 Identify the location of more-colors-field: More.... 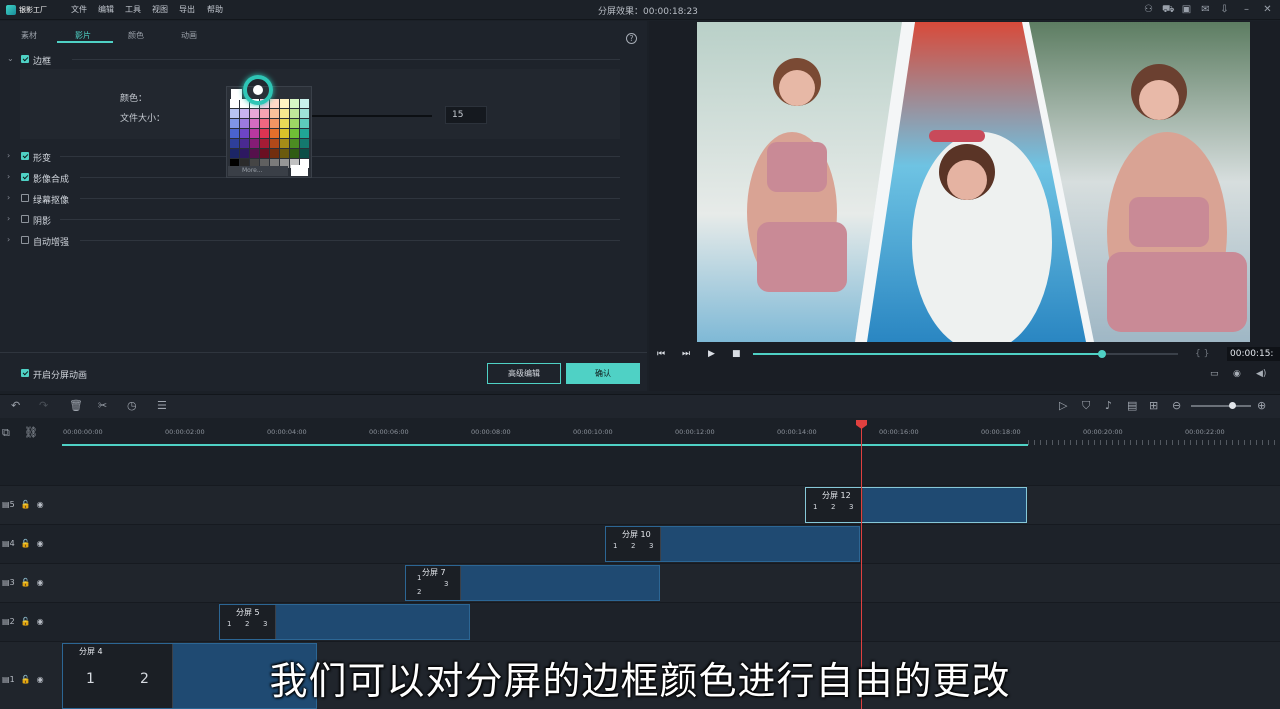
(258, 171).